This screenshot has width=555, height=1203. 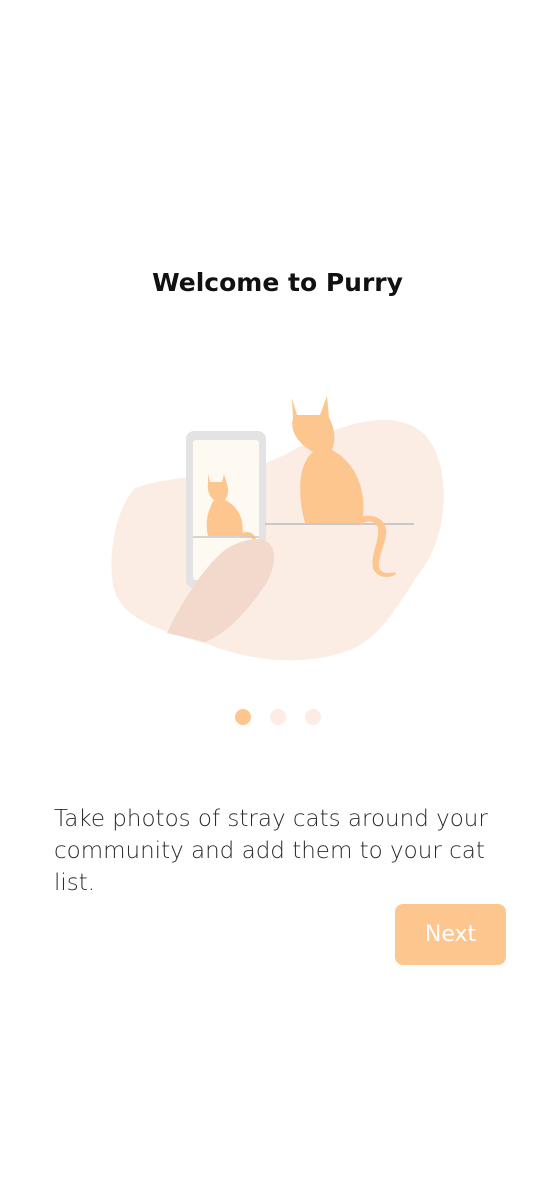 I want to click on cat-photo-illustration, so click(x=277, y=528).